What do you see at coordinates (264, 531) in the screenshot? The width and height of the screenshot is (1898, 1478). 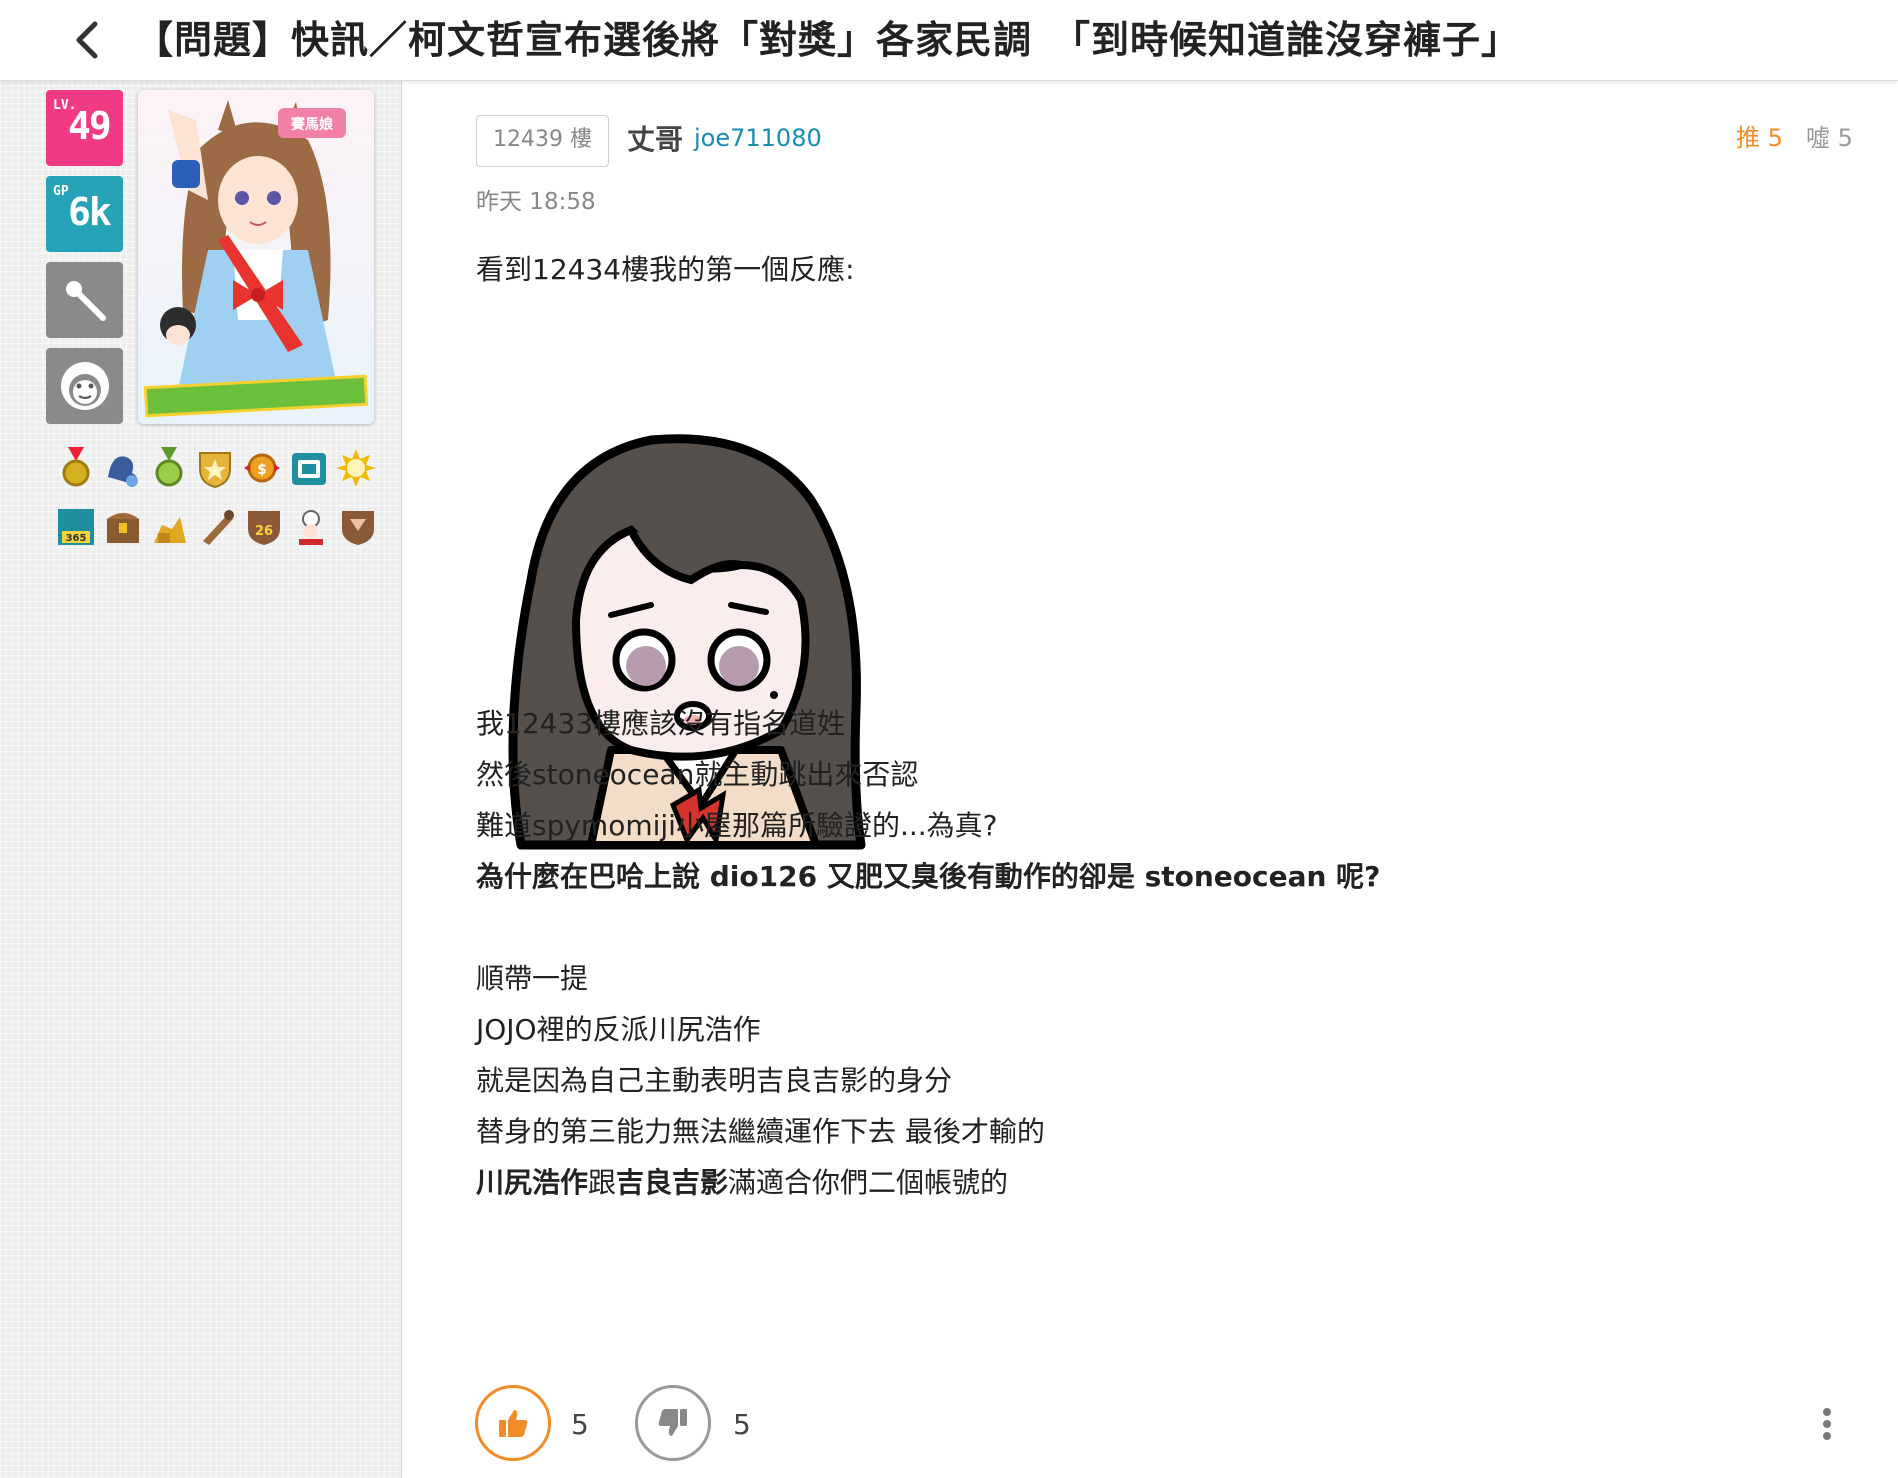 I see `svg-text: 26` at bounding box center [264, 531].